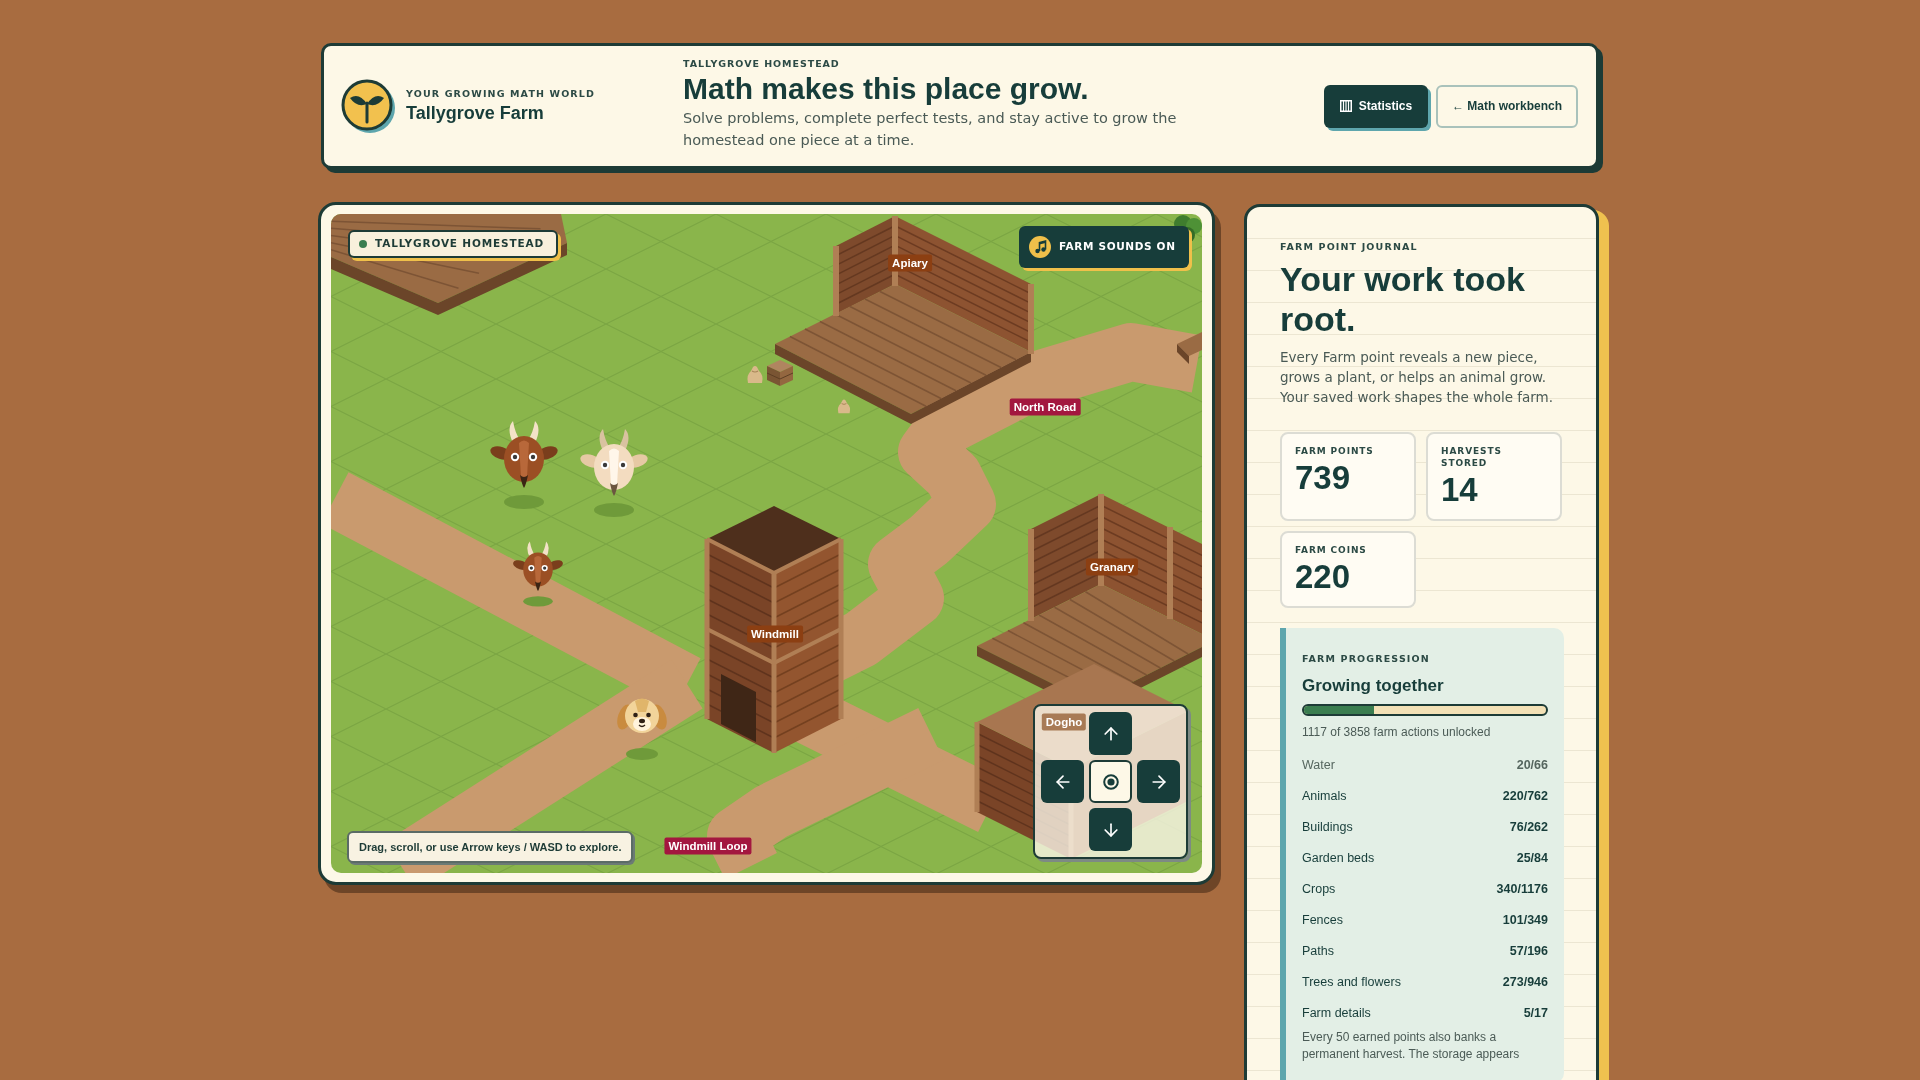 This screenshot has height=1080, width=1920. I want to click on category-count: 20/66, so click(1532, 766).